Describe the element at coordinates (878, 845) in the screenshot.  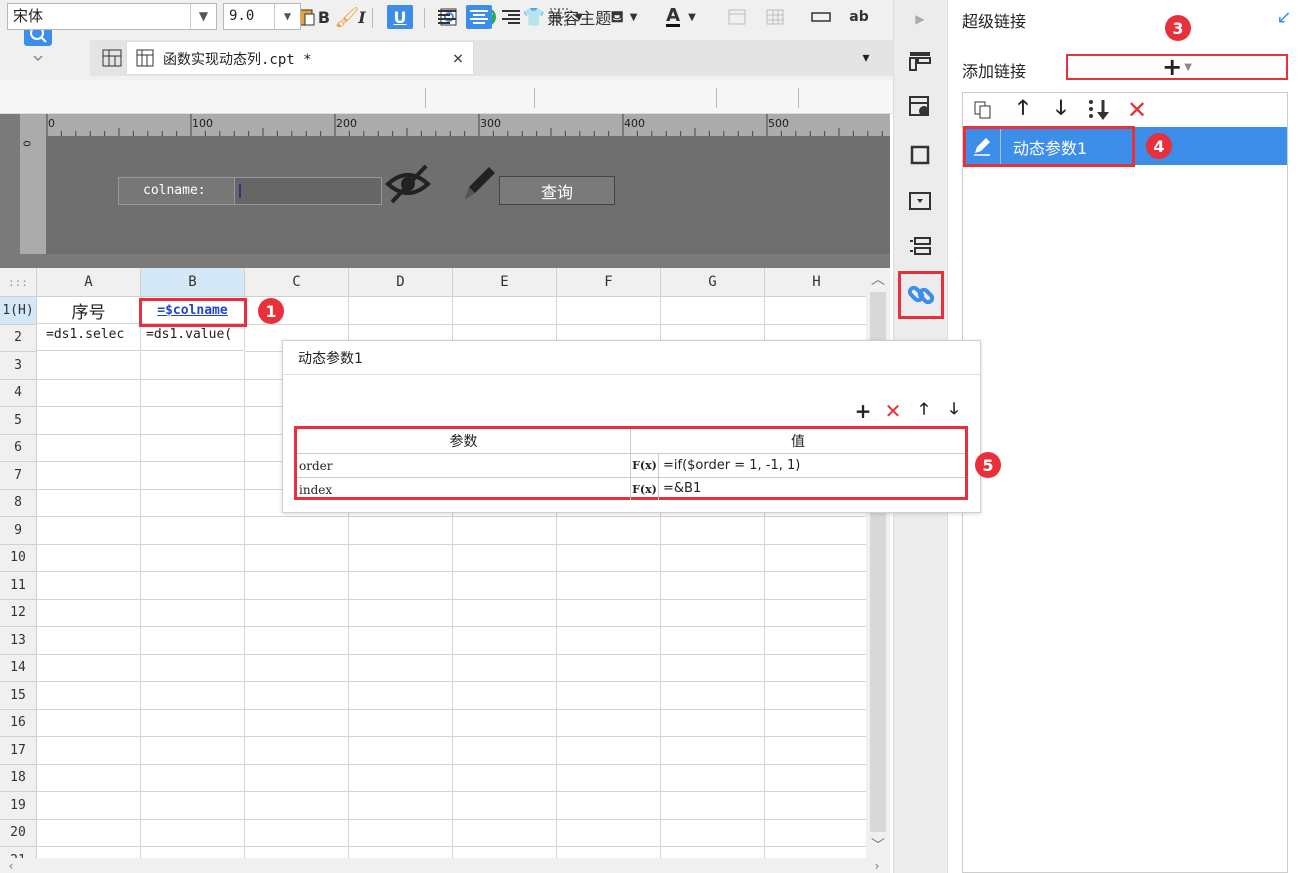
I see `scroll-down-icon: ﹀` at that location.